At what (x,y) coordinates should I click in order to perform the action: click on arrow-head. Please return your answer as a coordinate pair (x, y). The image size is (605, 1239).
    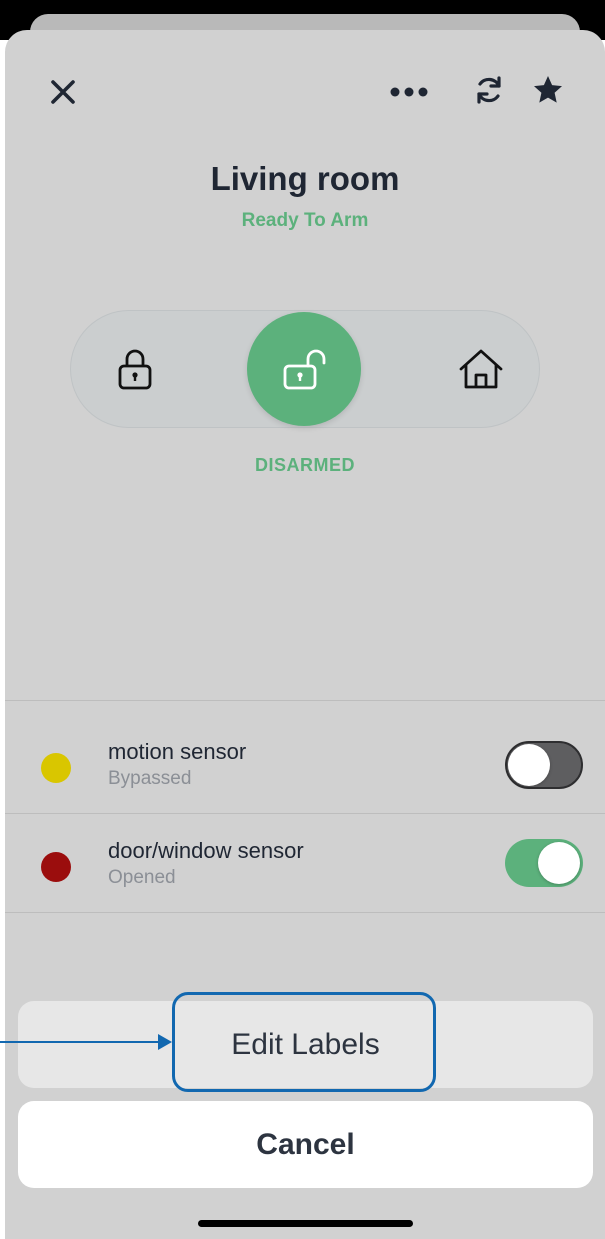
    Looking at the image, I should click on (165, 1042).